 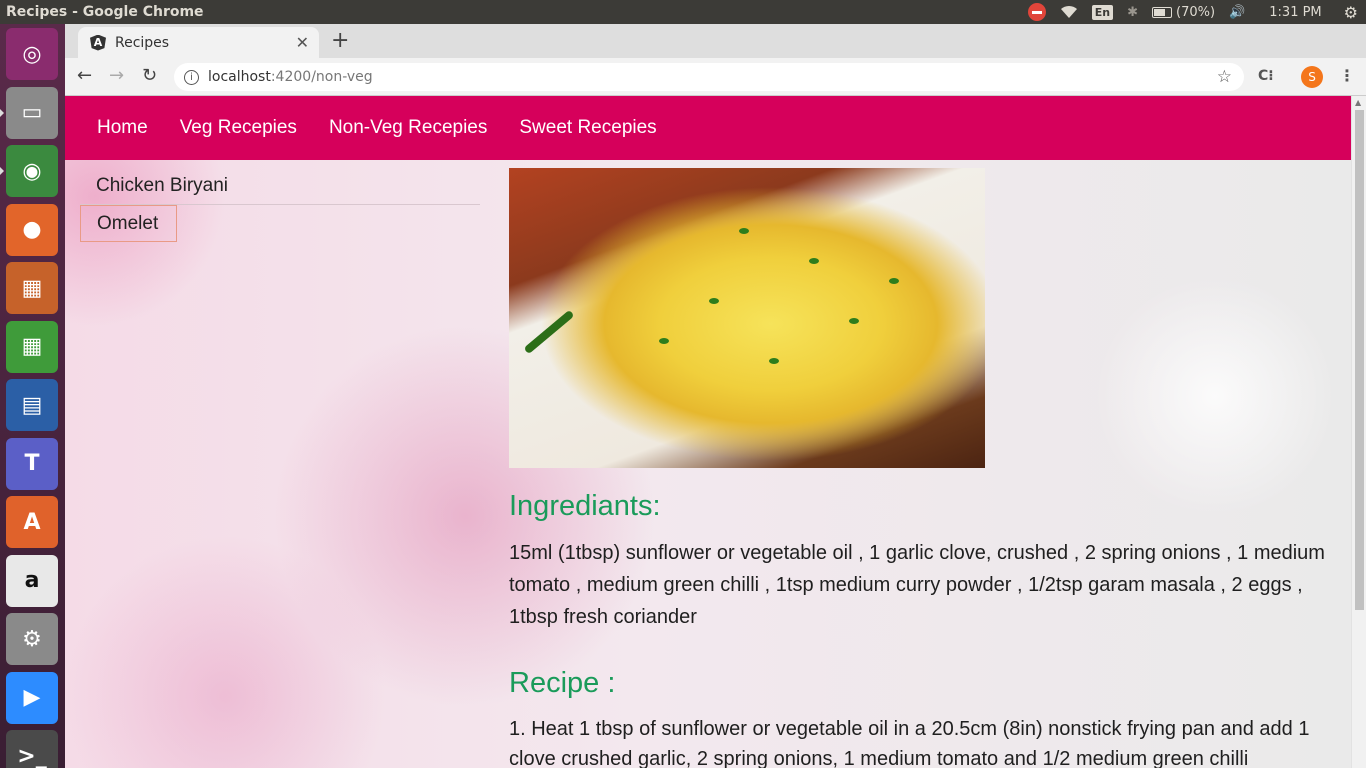 I want to click on software-icon: A, so click(x=32, y=522).